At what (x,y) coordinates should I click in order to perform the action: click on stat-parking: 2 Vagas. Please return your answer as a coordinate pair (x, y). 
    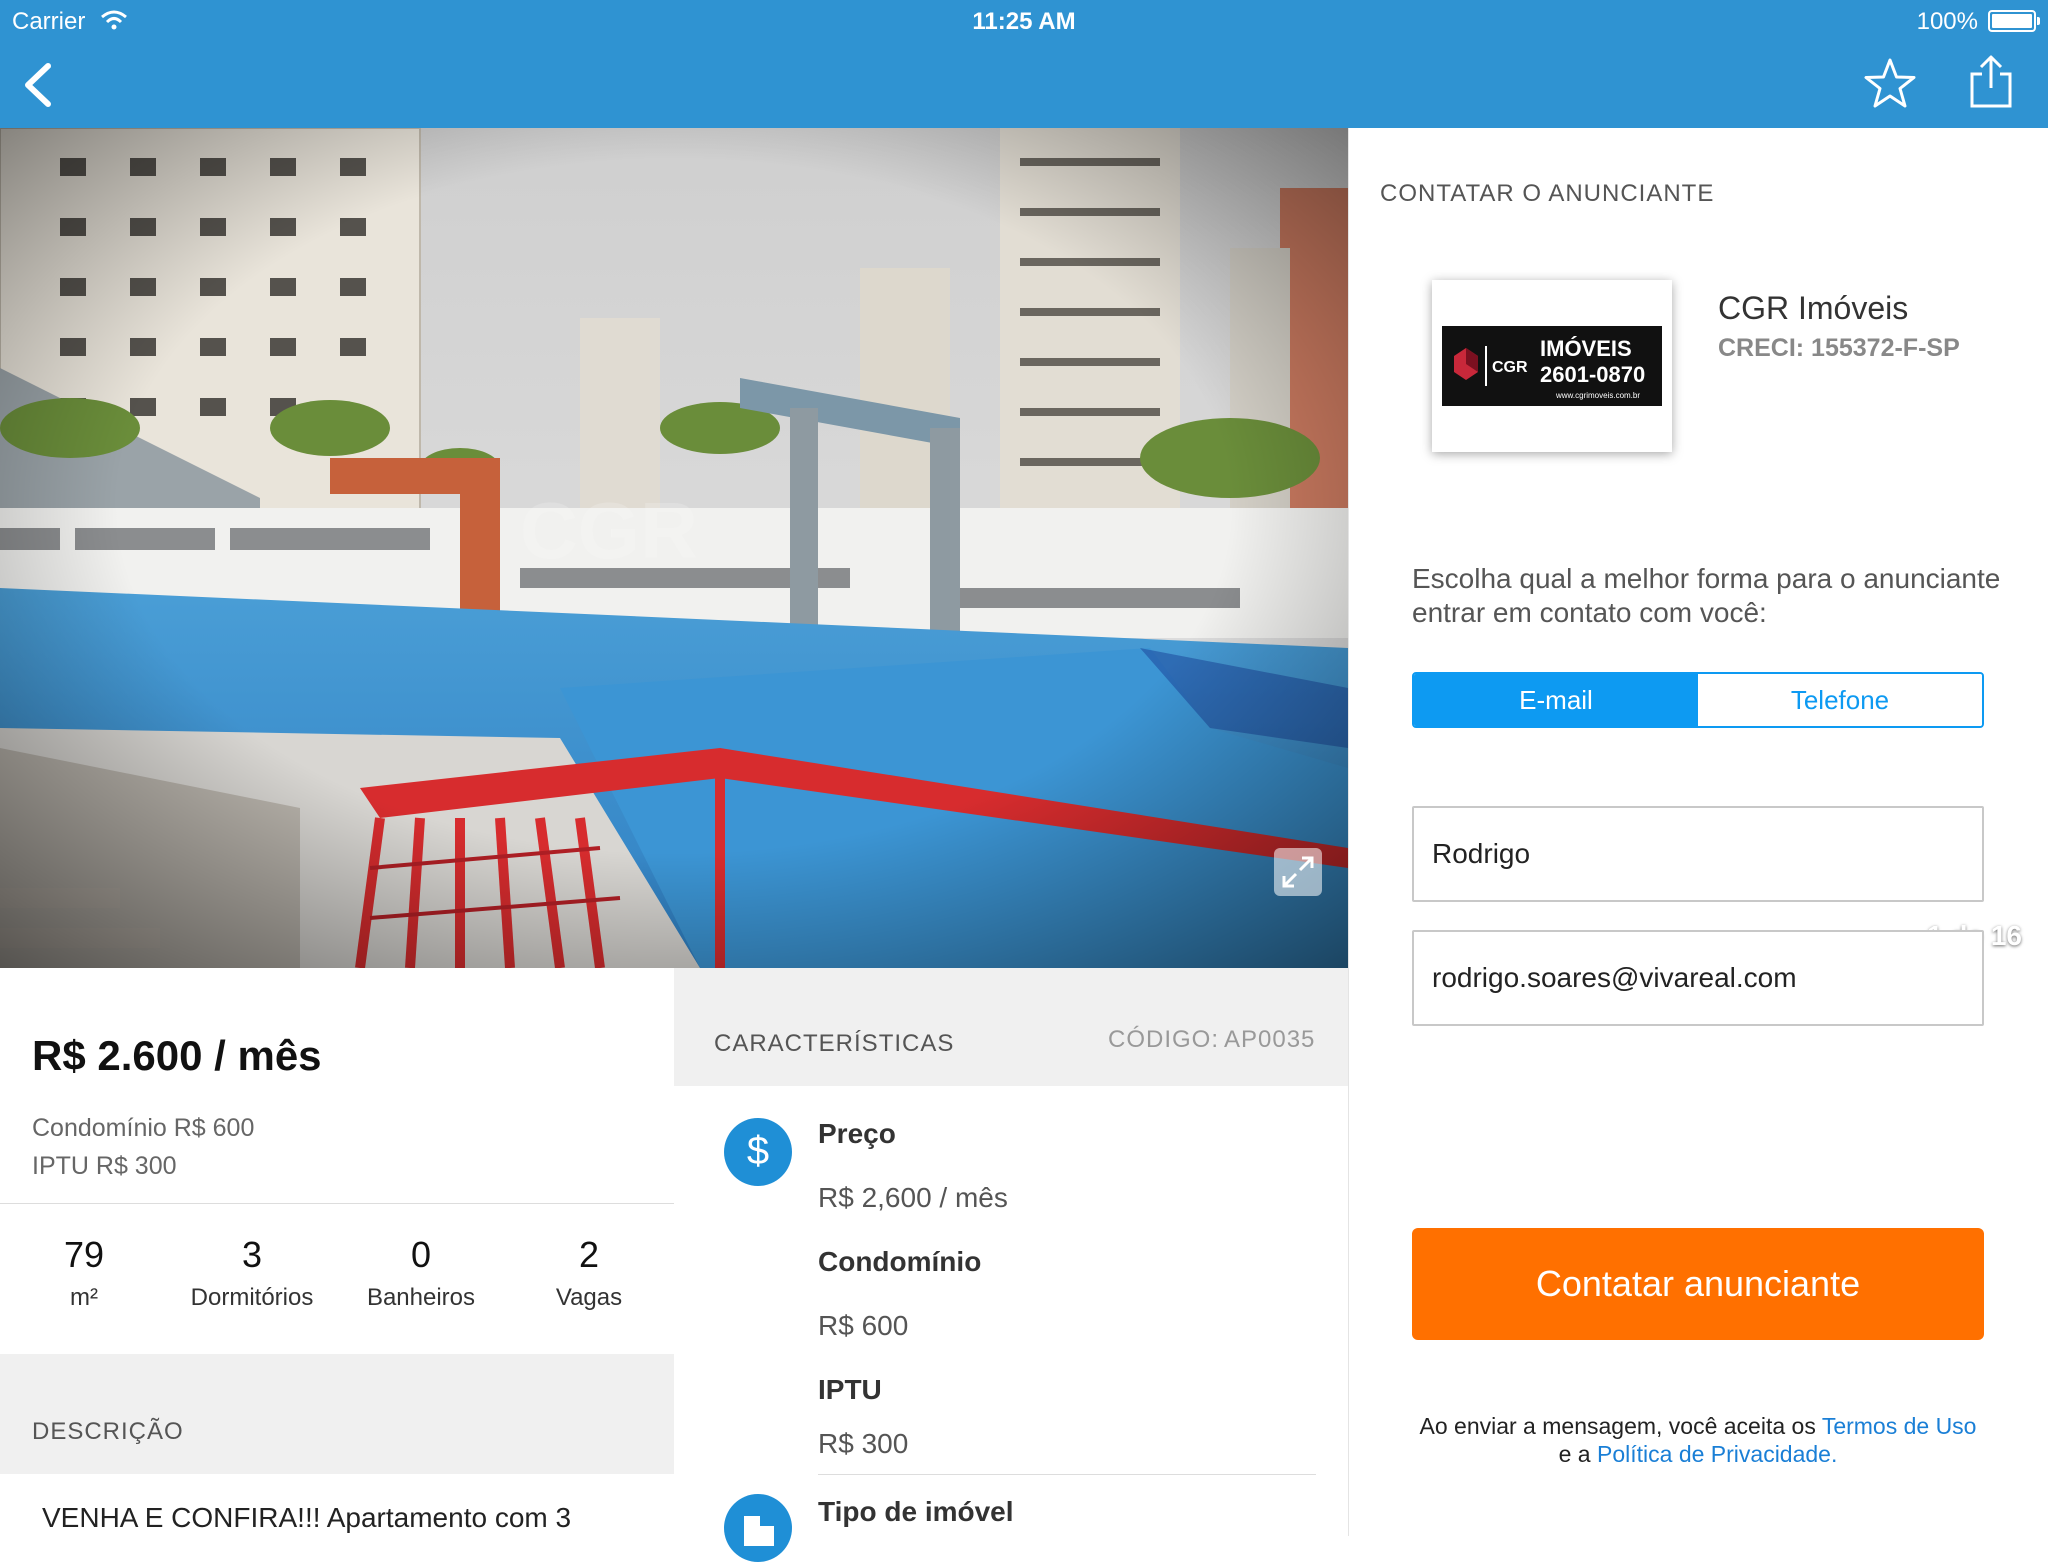
    Looking at the image, I should click on (589, 1273).